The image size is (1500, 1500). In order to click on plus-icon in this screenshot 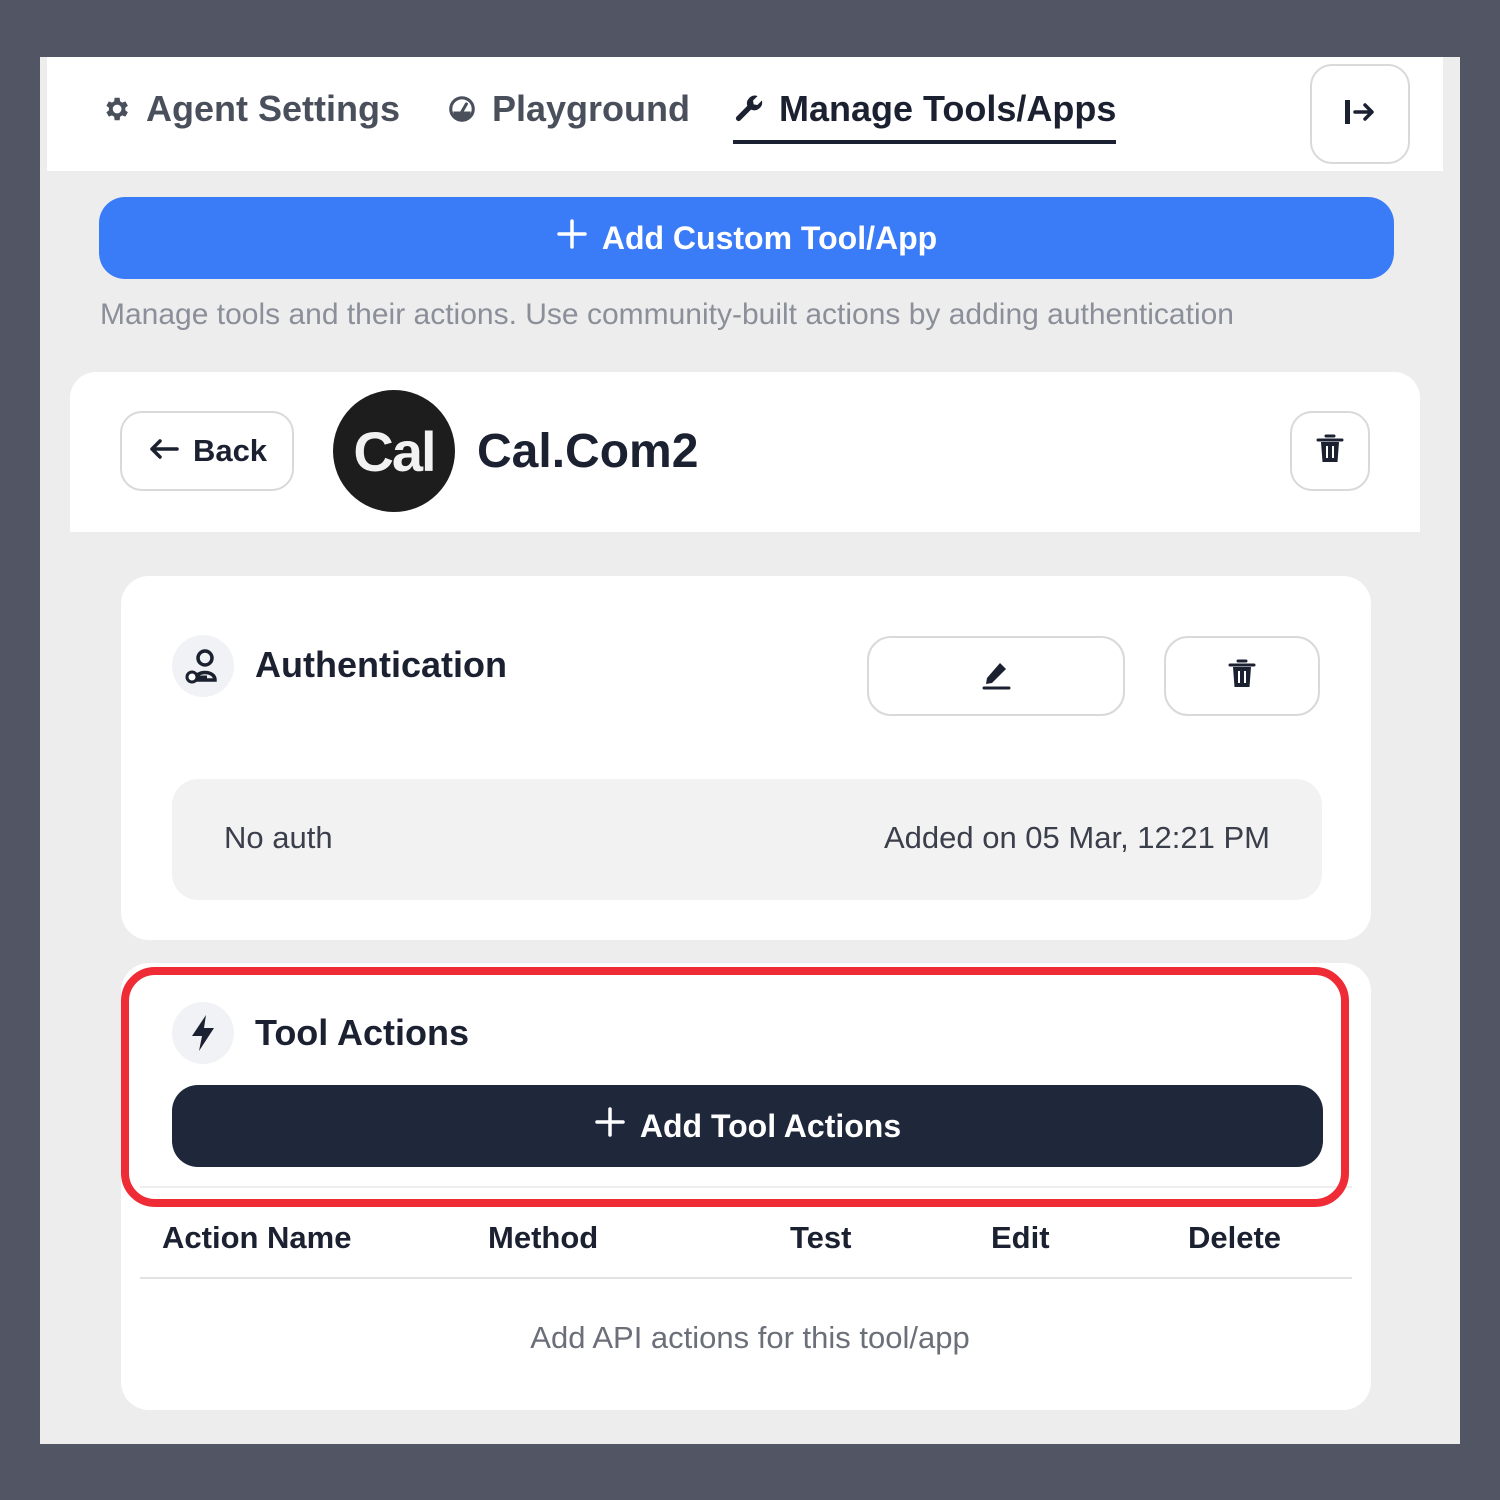, I will do `click(572, 238)`.